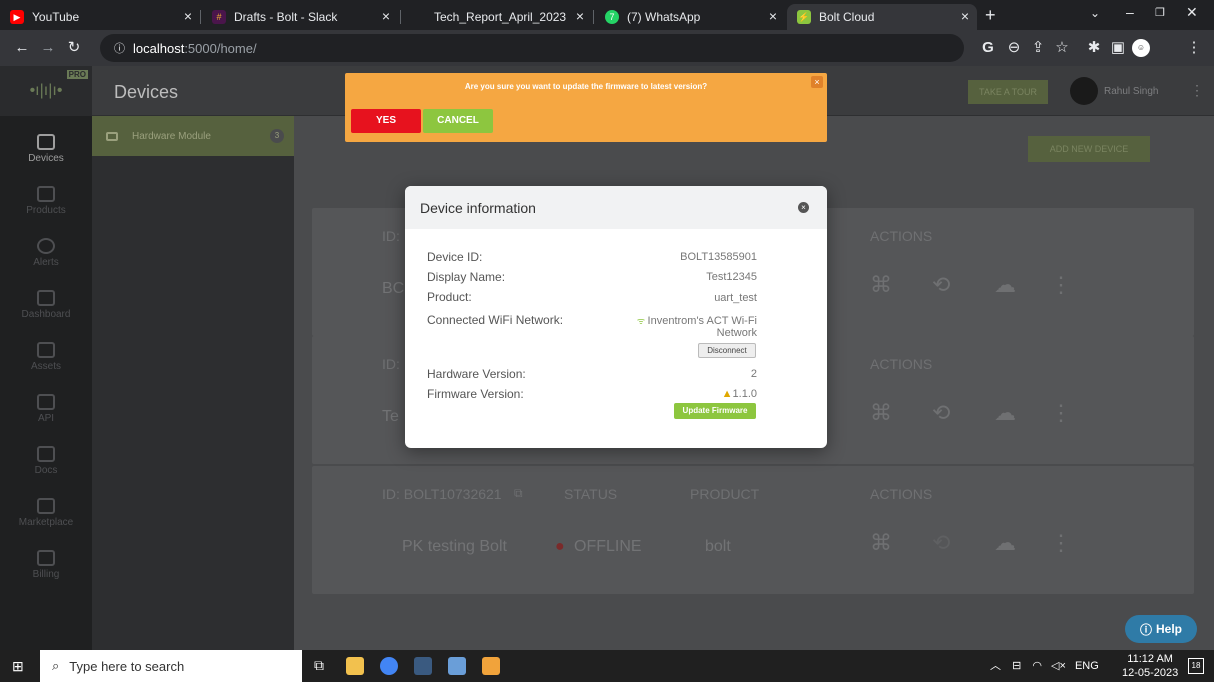 The image size is (1214, 682). What do you see at coordinates (882, 17) in the screenshot?
I see `tab-bolt-cloud: ⚡ Bolt Cloud ×` at bounding box center [882, 17].